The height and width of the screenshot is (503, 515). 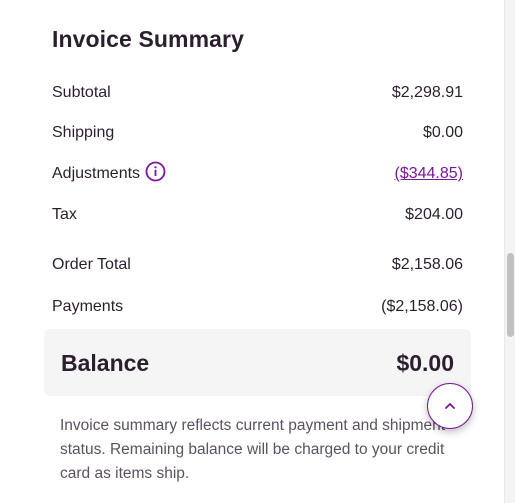 I want to click on tax-value: $204.00, so click(x=434, y=214).